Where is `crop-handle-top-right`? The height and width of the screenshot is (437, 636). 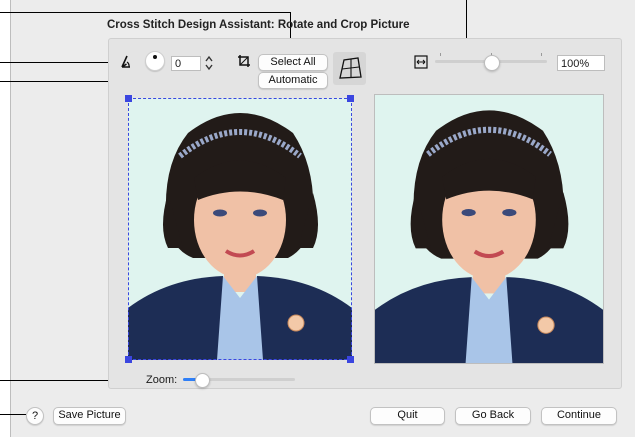
crop-handle-top-right is located at coordinates (350, 98).